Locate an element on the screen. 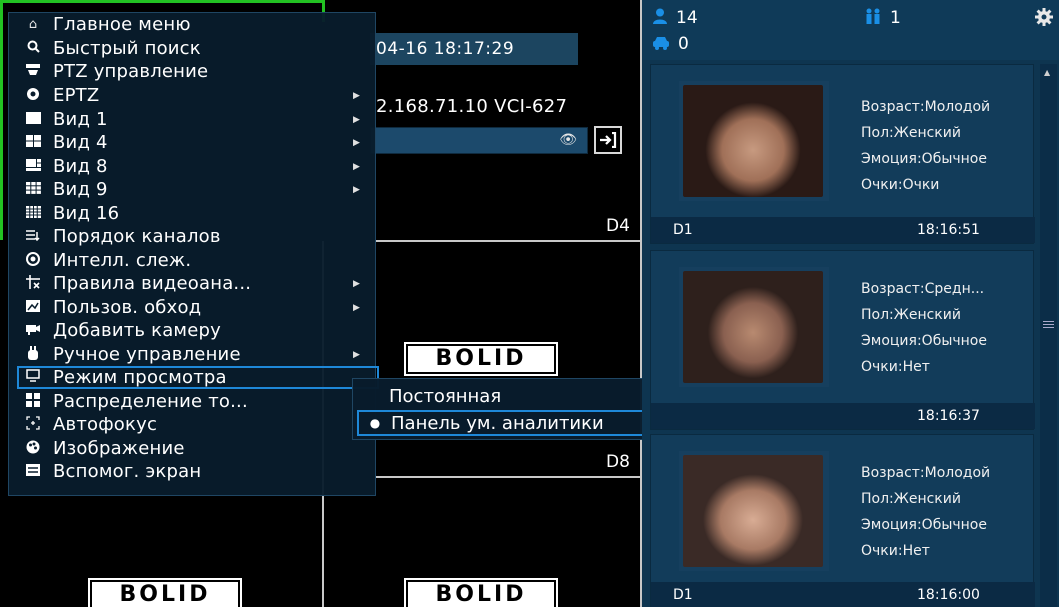 Image resolution: width=1059 pixels, height=607 pixels. group-icon is located at coordinates (873, 18).